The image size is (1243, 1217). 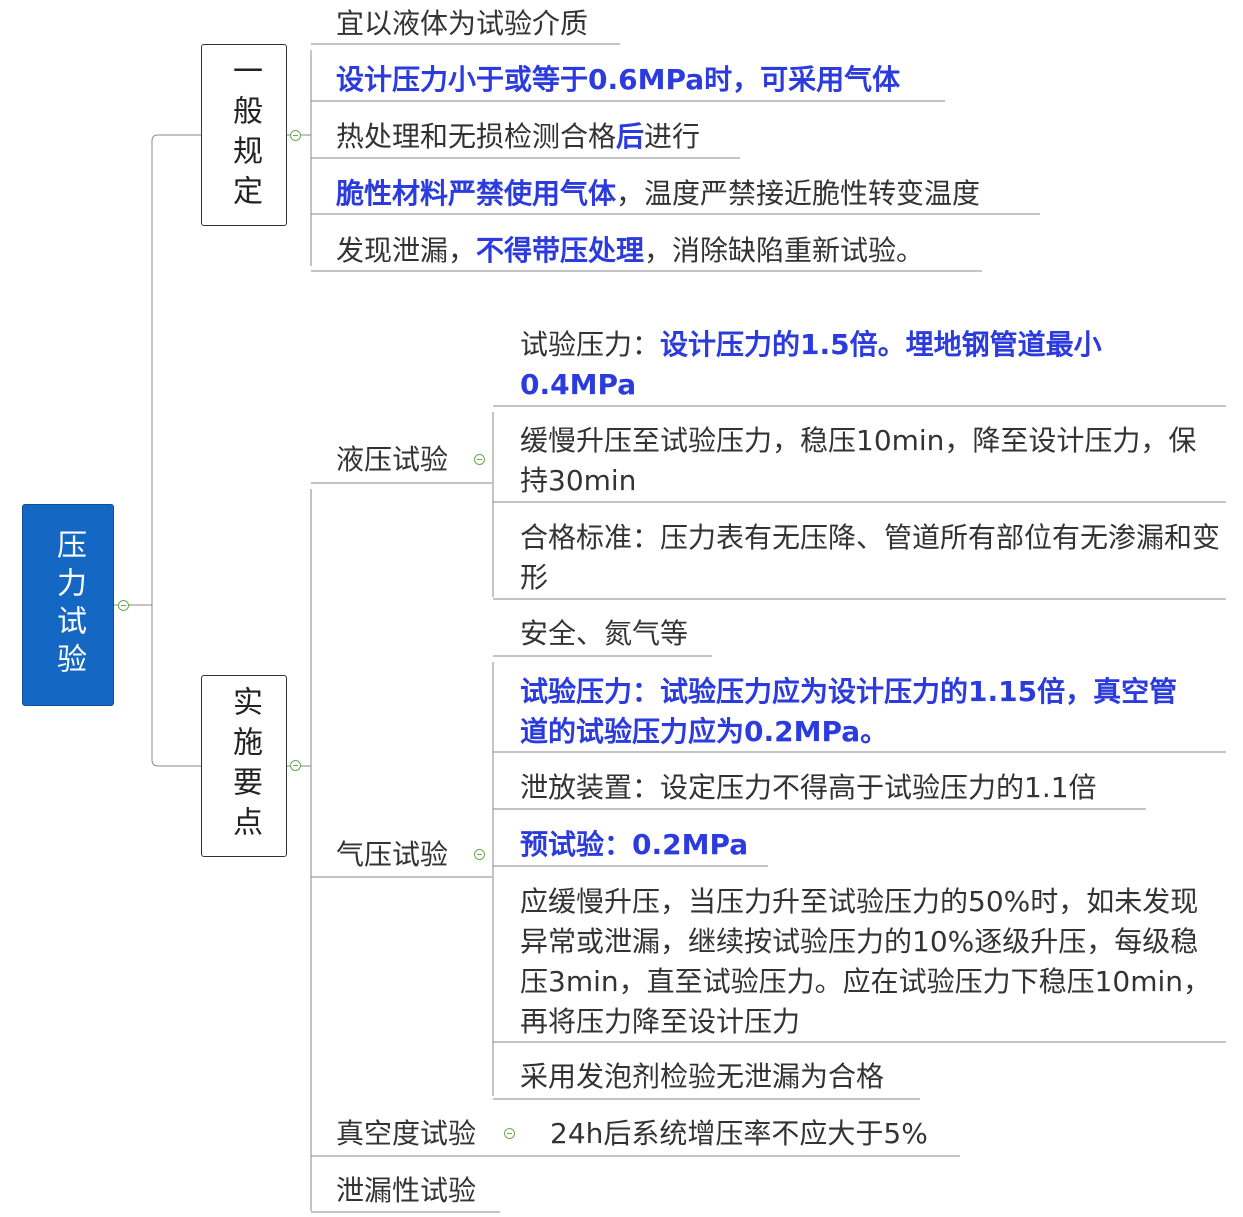 I want to click on text-run: 安全、氮气等, so click(x=604, y=633).